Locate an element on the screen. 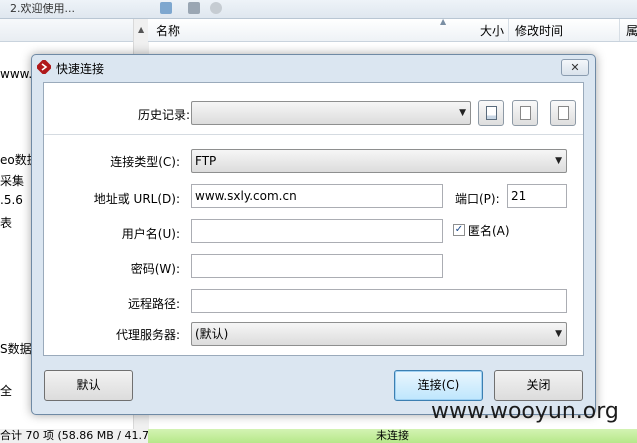 This screenshot has width=637, height=443. toolbar is located at coordinates (392, 9).